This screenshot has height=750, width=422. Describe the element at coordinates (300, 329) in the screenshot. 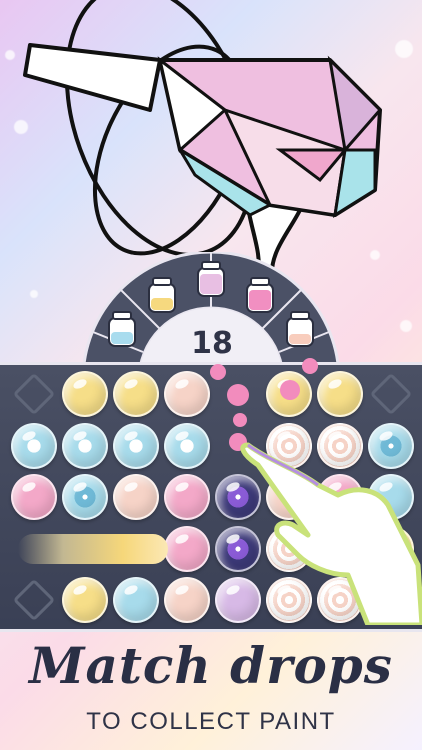

I see `paint-jar-peach` at that location.